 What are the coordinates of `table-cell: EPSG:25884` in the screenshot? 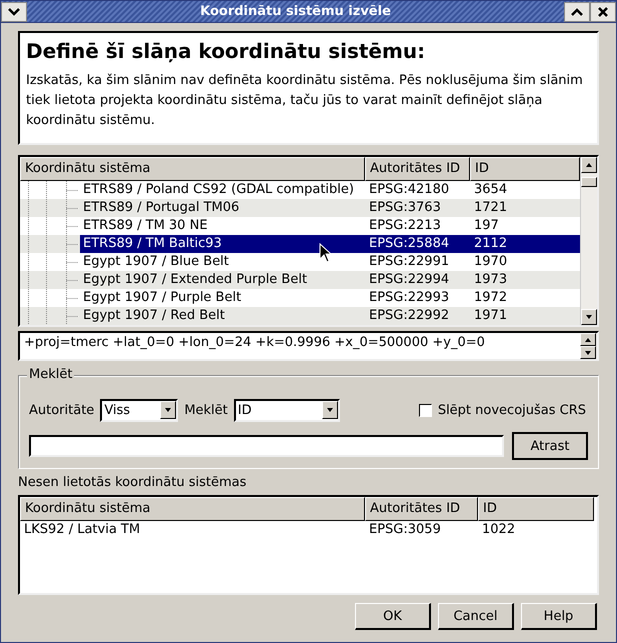 It's located at (417, 244).